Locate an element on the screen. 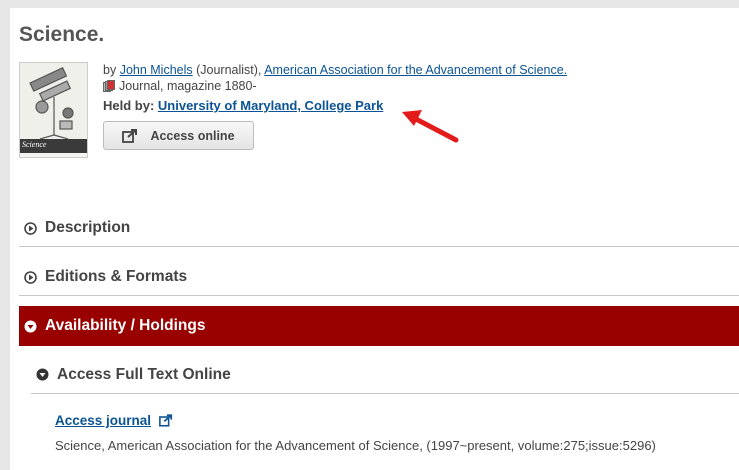 Image resolution: width=739 pixels, height=470 pixels. section-availability: Availability / Holdings is located at coordinates (379, 326).